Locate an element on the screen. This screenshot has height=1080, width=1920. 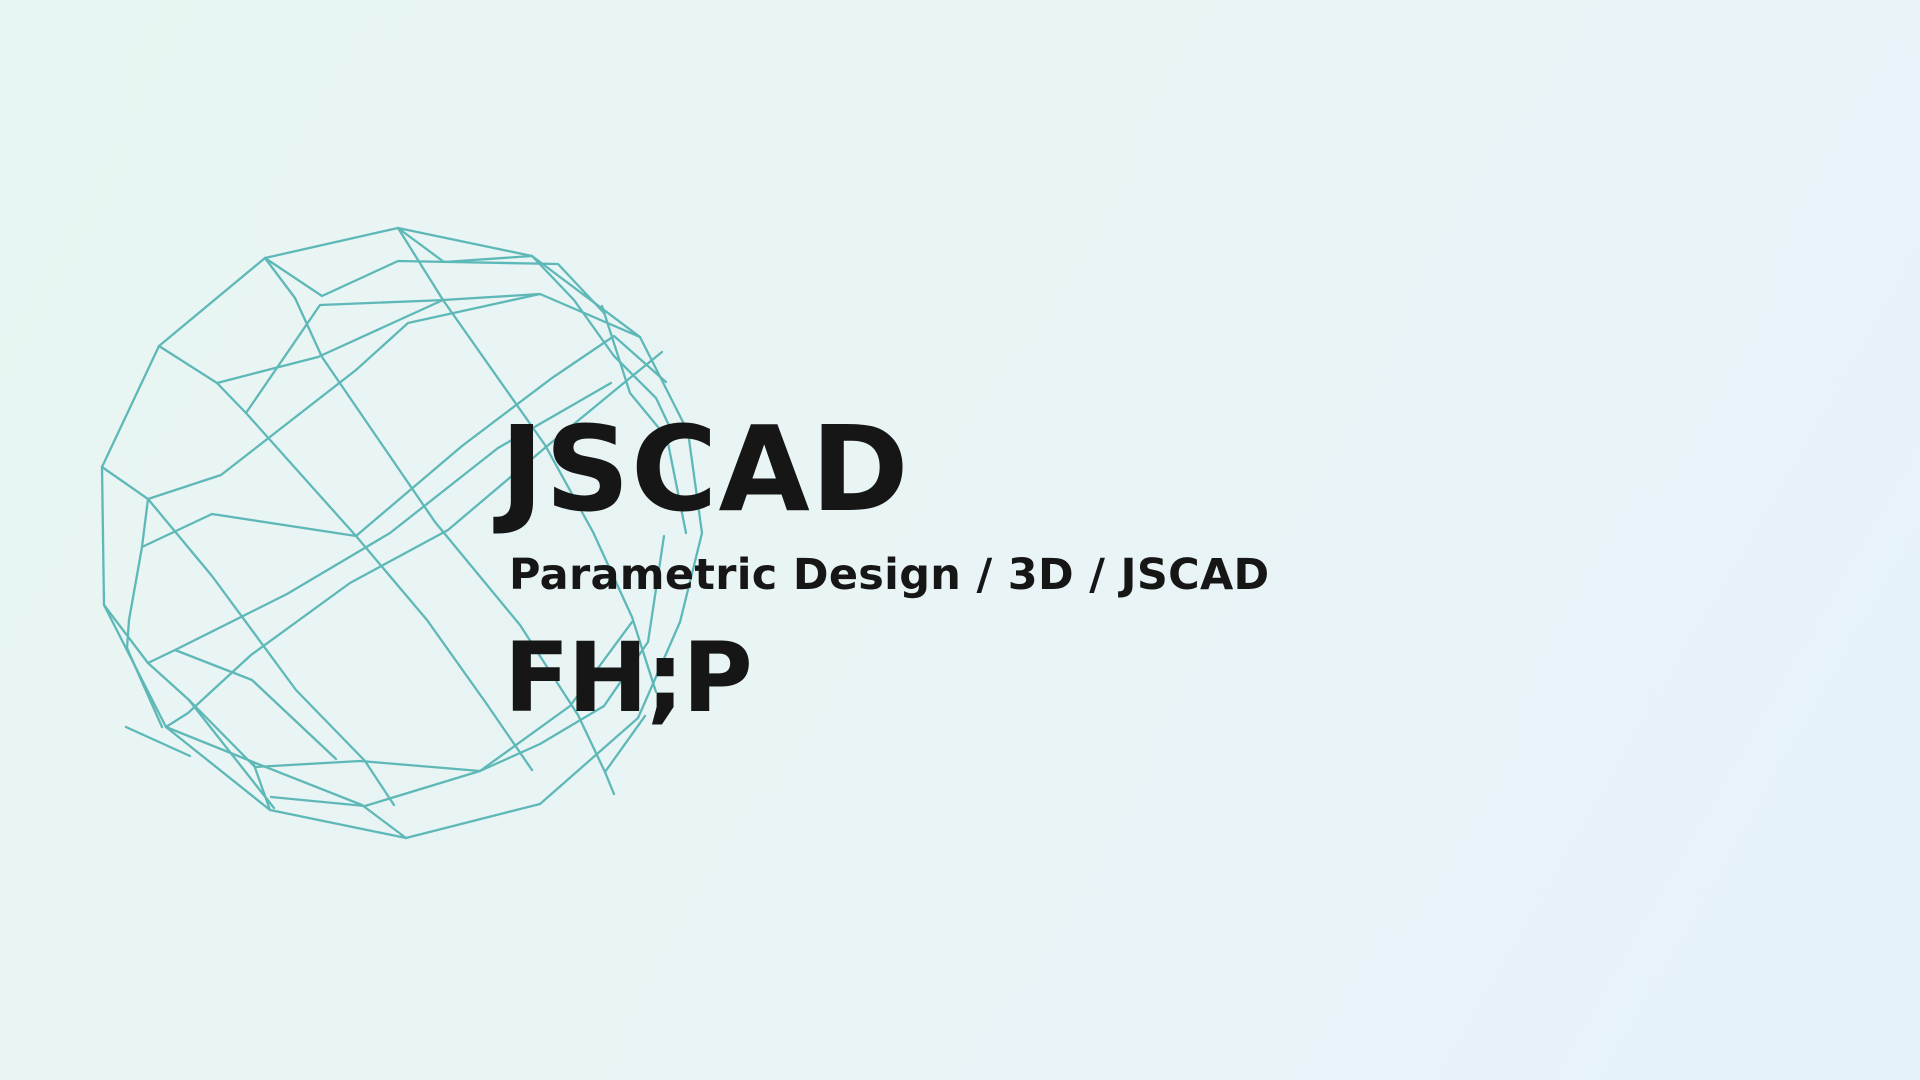
brand-logo: FH;P is located at coordinates (628, 678).